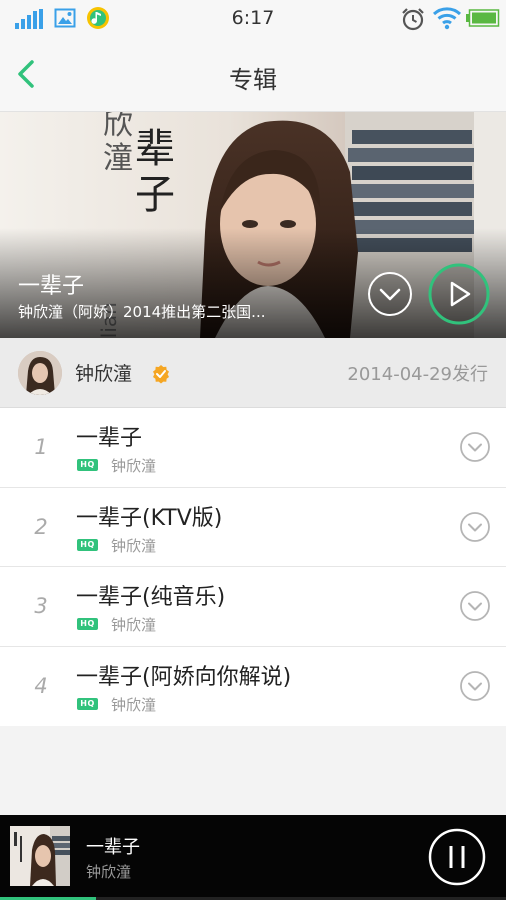 This screenshot has height=900, width=506. What do you see at coordinates (253, 80) in the screenshot?
I see `page-title: 专辑` at bounding box center [253, 80].